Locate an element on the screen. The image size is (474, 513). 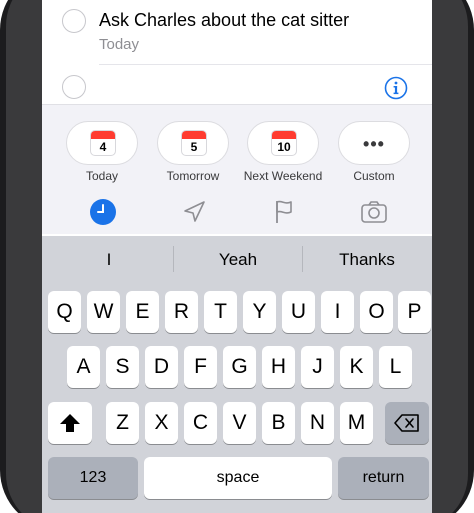
camera-icon is located at coordinates (374, 212).